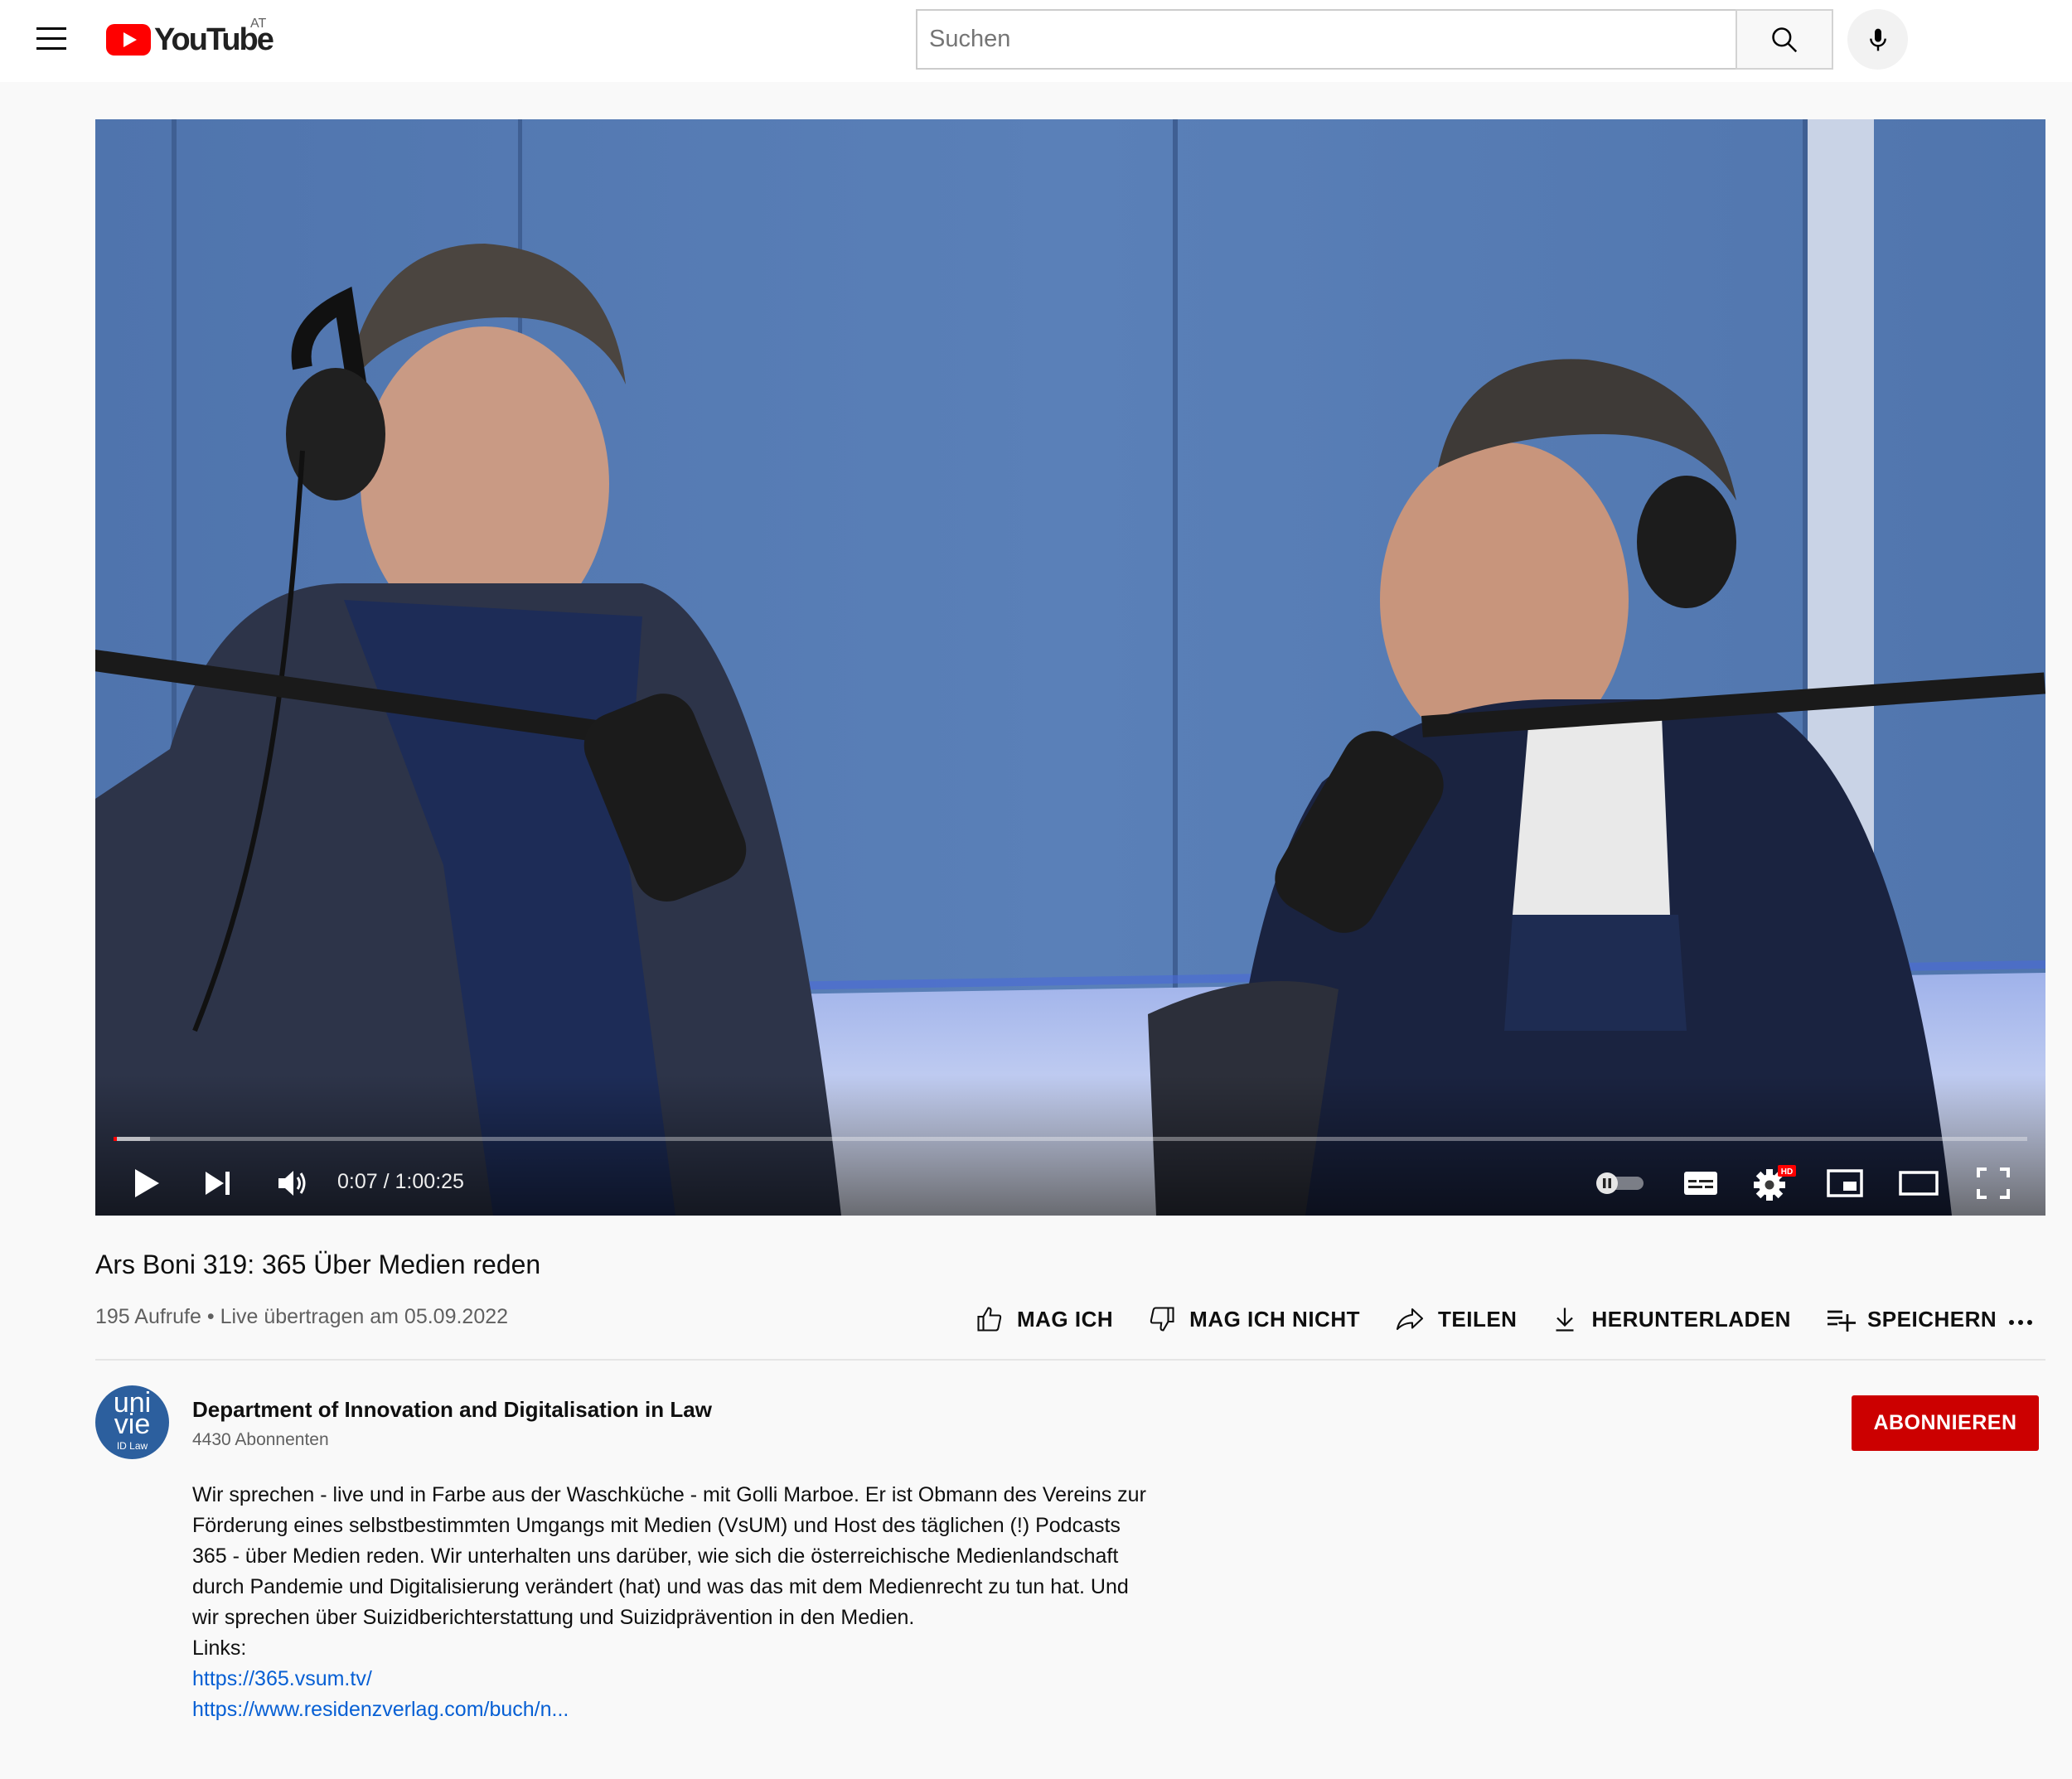 The height and width of the screenshot is (1779, 2072). I want to click on description-link-1: https://365.vsum.tv/, so click(673, 1679).